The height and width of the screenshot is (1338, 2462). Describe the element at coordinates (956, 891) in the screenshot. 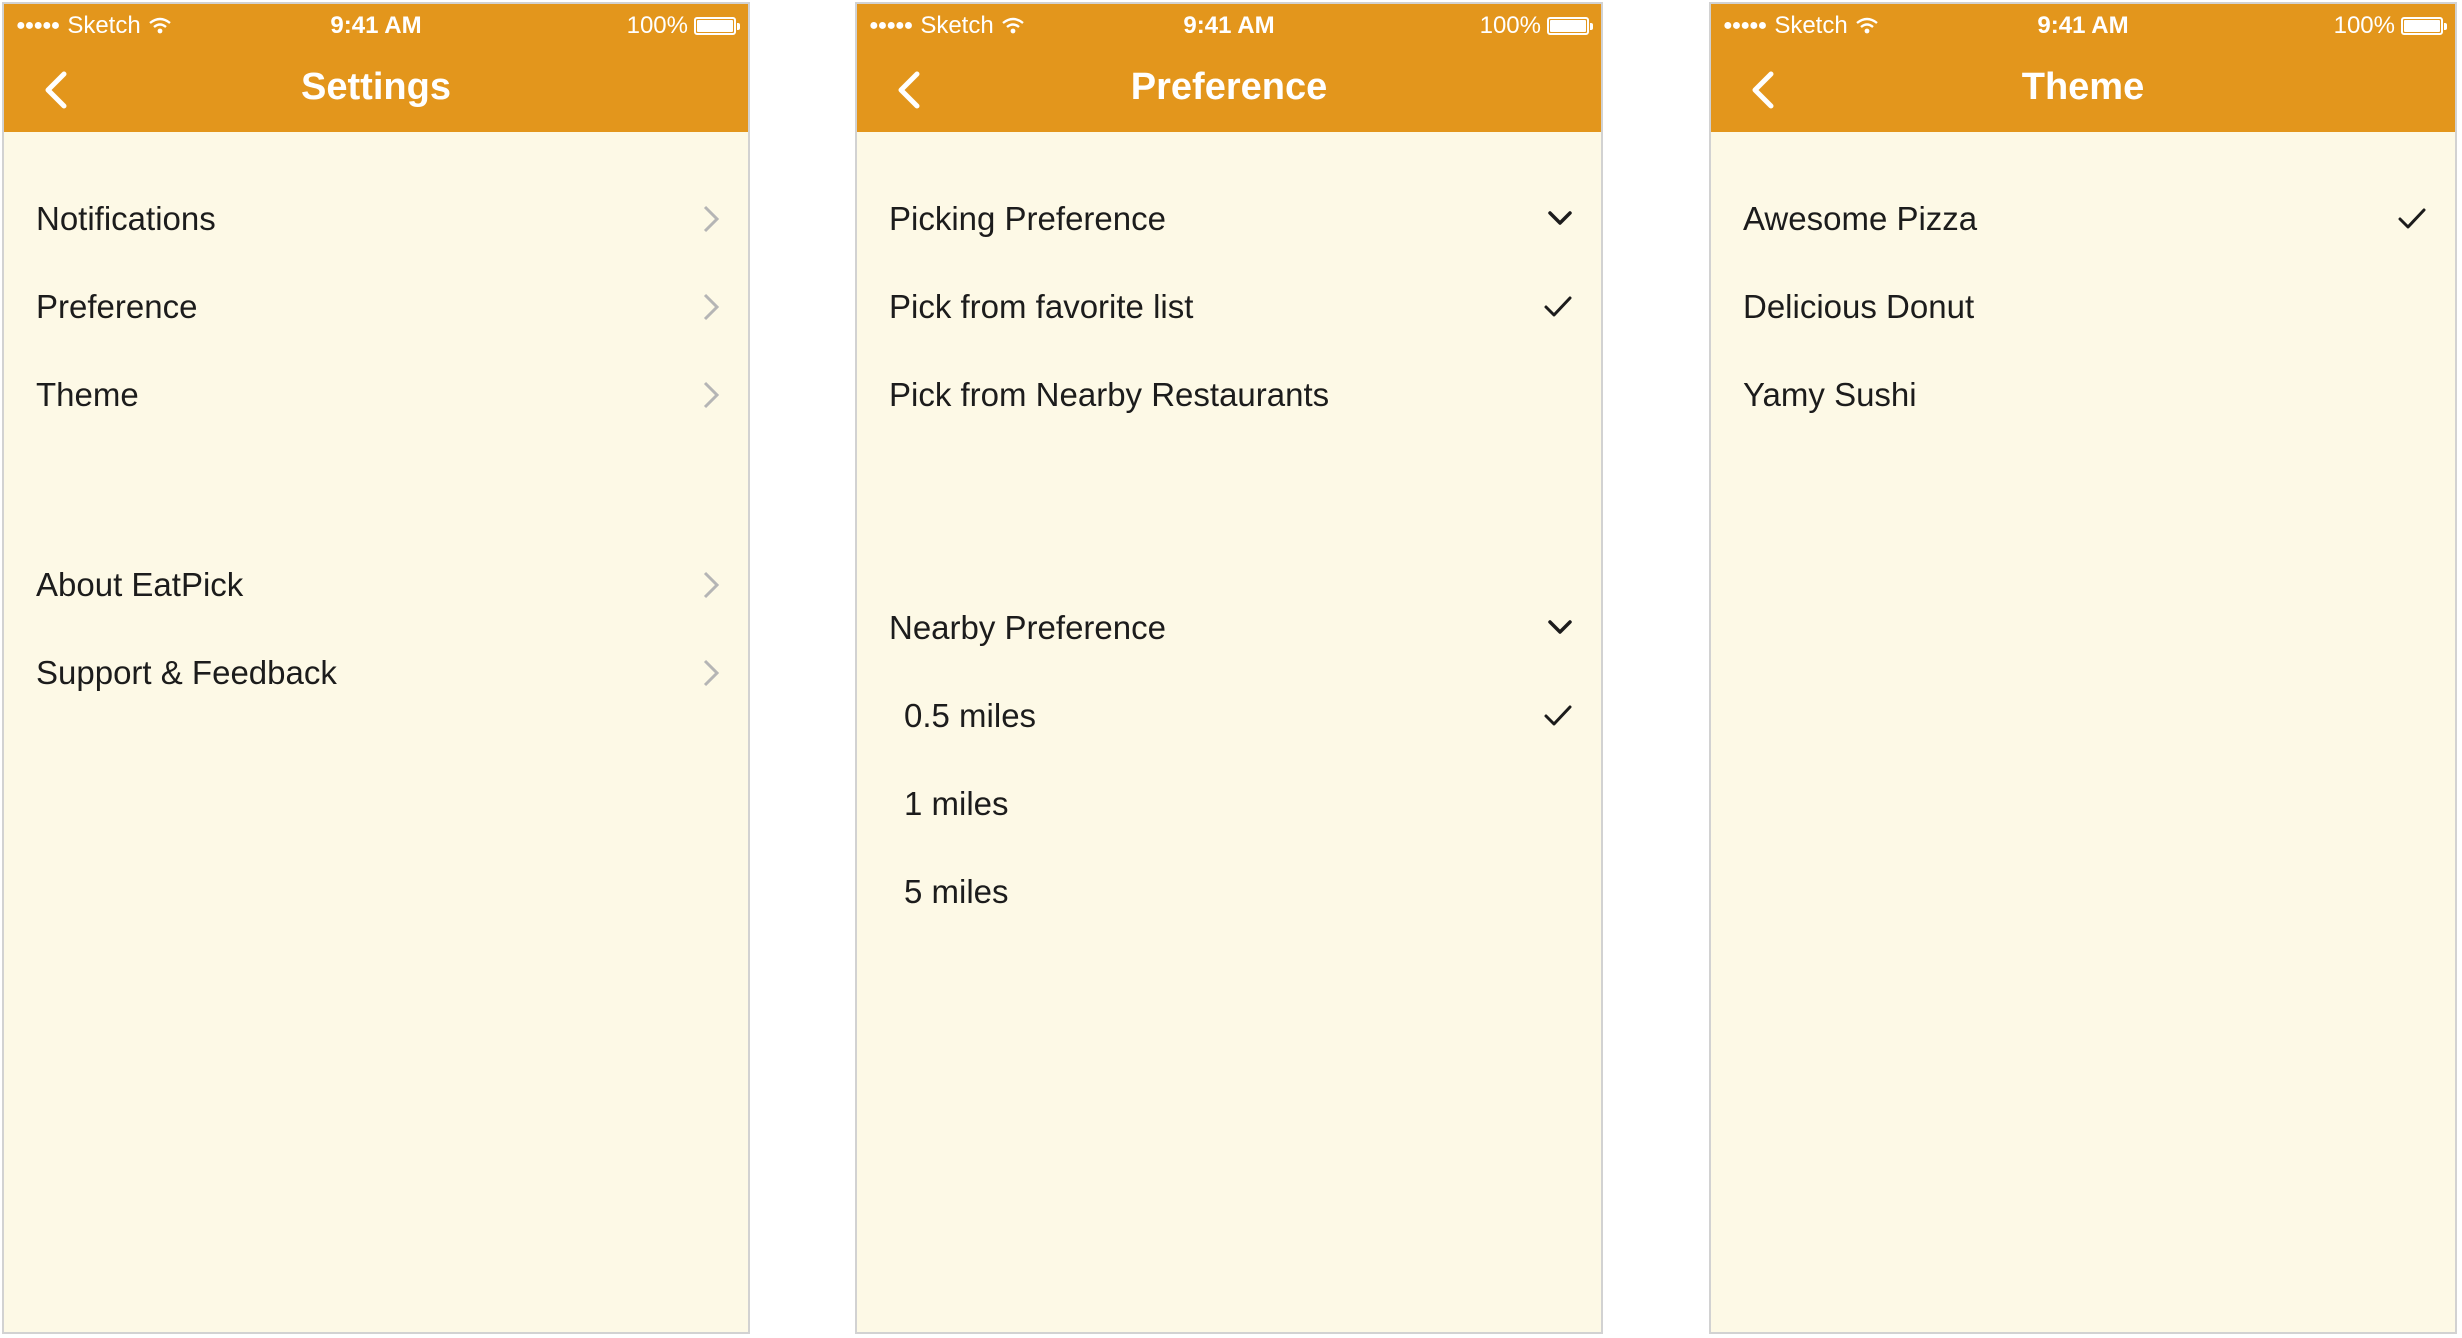

I see `option-label: 5 miles` at that location.